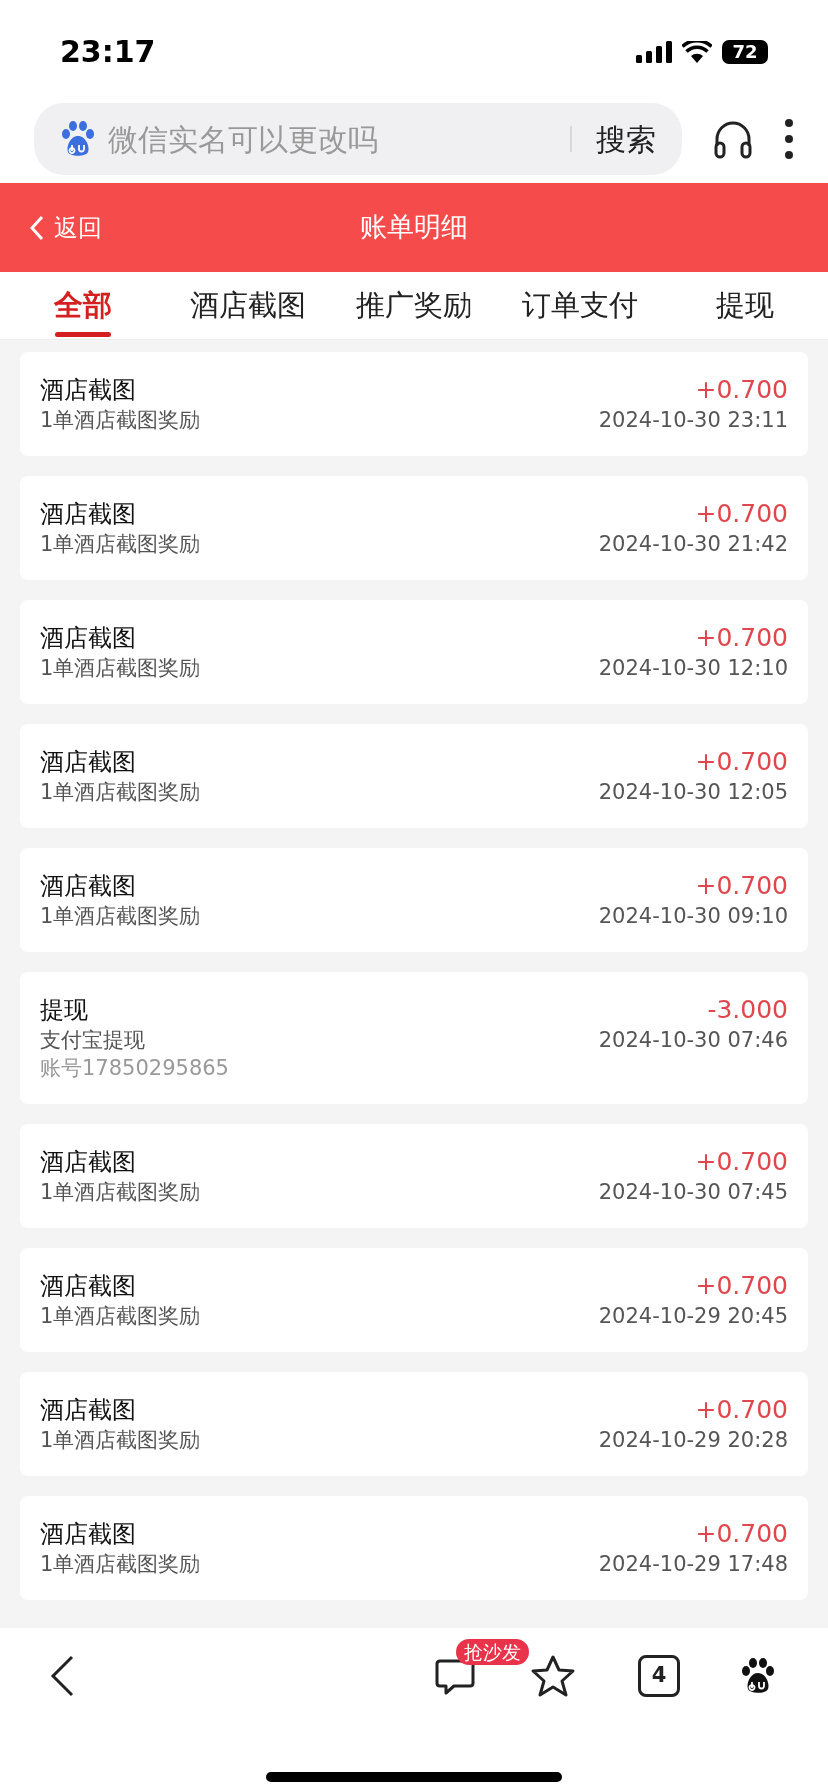 The width and height of the screenshot is (828, 1792). I want to click on record-time: 2024-10-30 07:45, so click(693, 1192).